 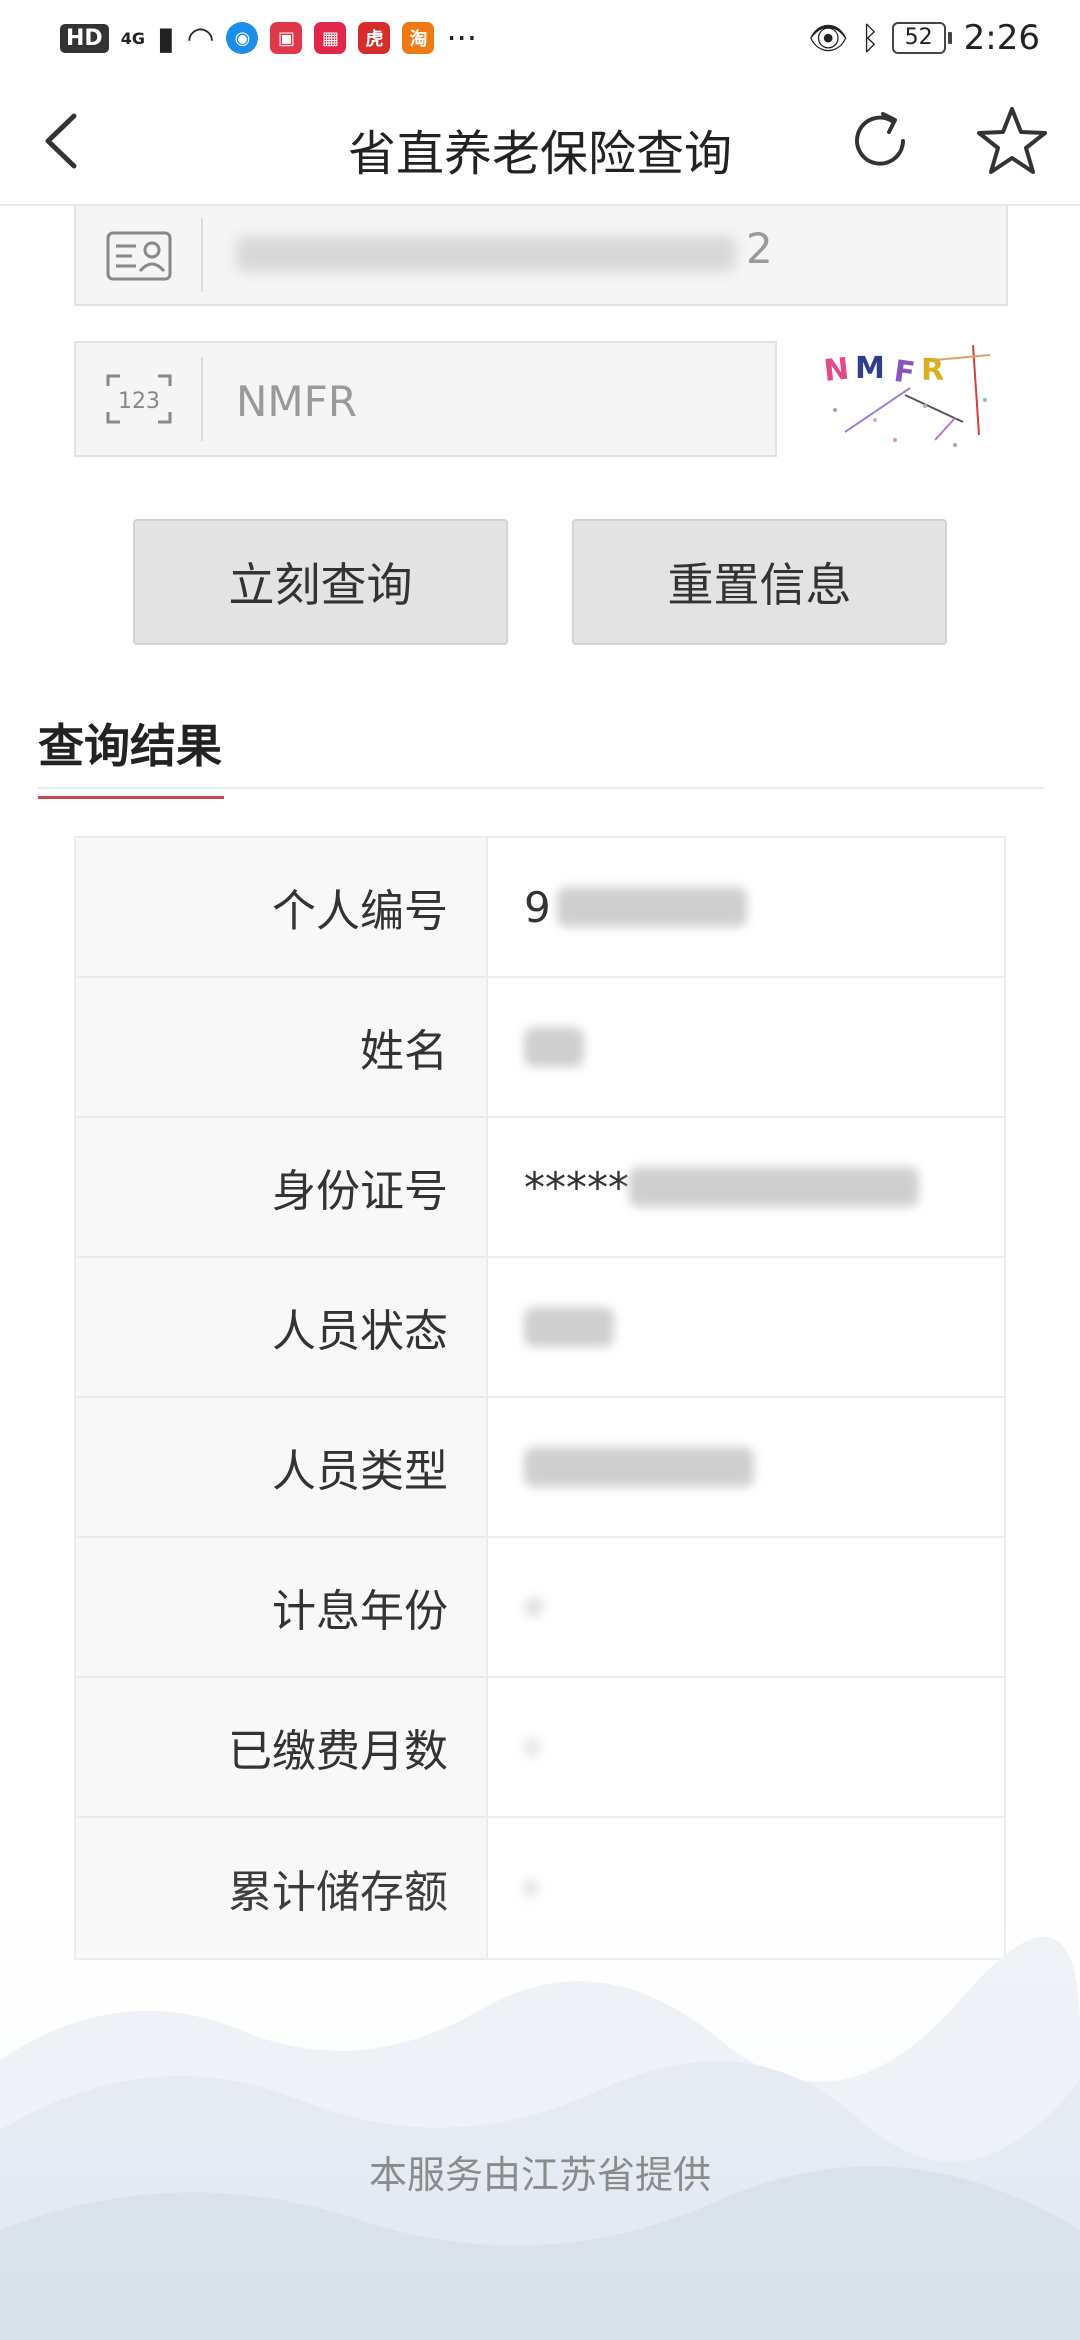 I want to click on page-title: 省直养老保险查询, so click(x=539, y=154).